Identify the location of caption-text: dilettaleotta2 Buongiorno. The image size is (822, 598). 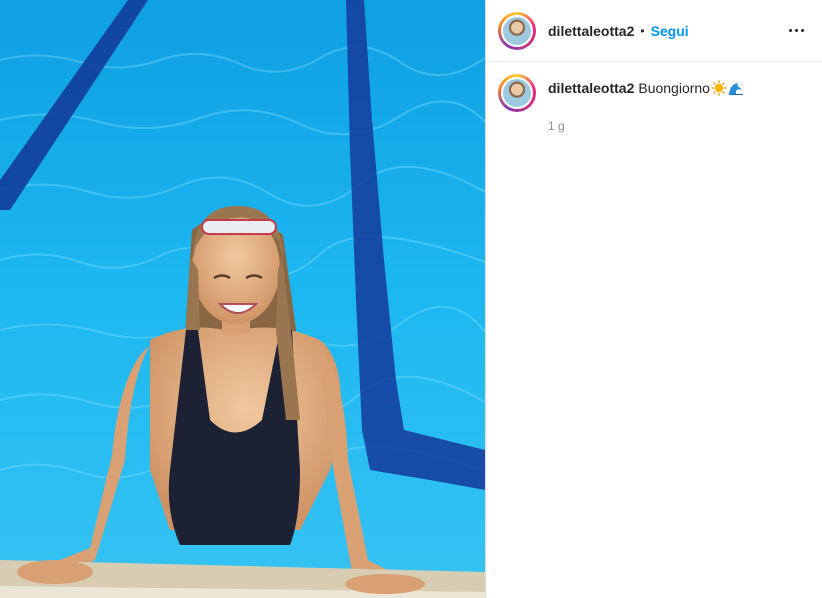
(646, 89).